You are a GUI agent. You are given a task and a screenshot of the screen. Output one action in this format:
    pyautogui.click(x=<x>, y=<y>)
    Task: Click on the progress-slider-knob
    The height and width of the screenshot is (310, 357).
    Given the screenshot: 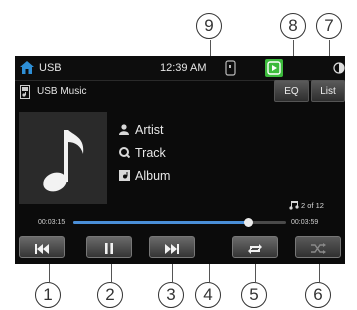 What is the action you would take?
    pyautogui.click(x=248, y=222)
    